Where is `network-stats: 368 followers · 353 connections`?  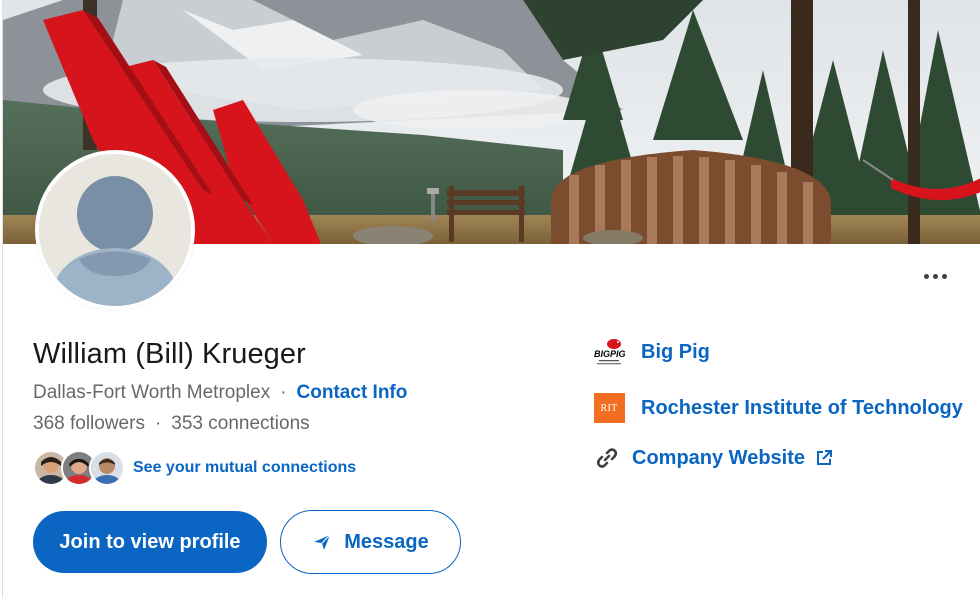 network-stats: 368 followers · 353 connections is located at coordinates (171, 424).